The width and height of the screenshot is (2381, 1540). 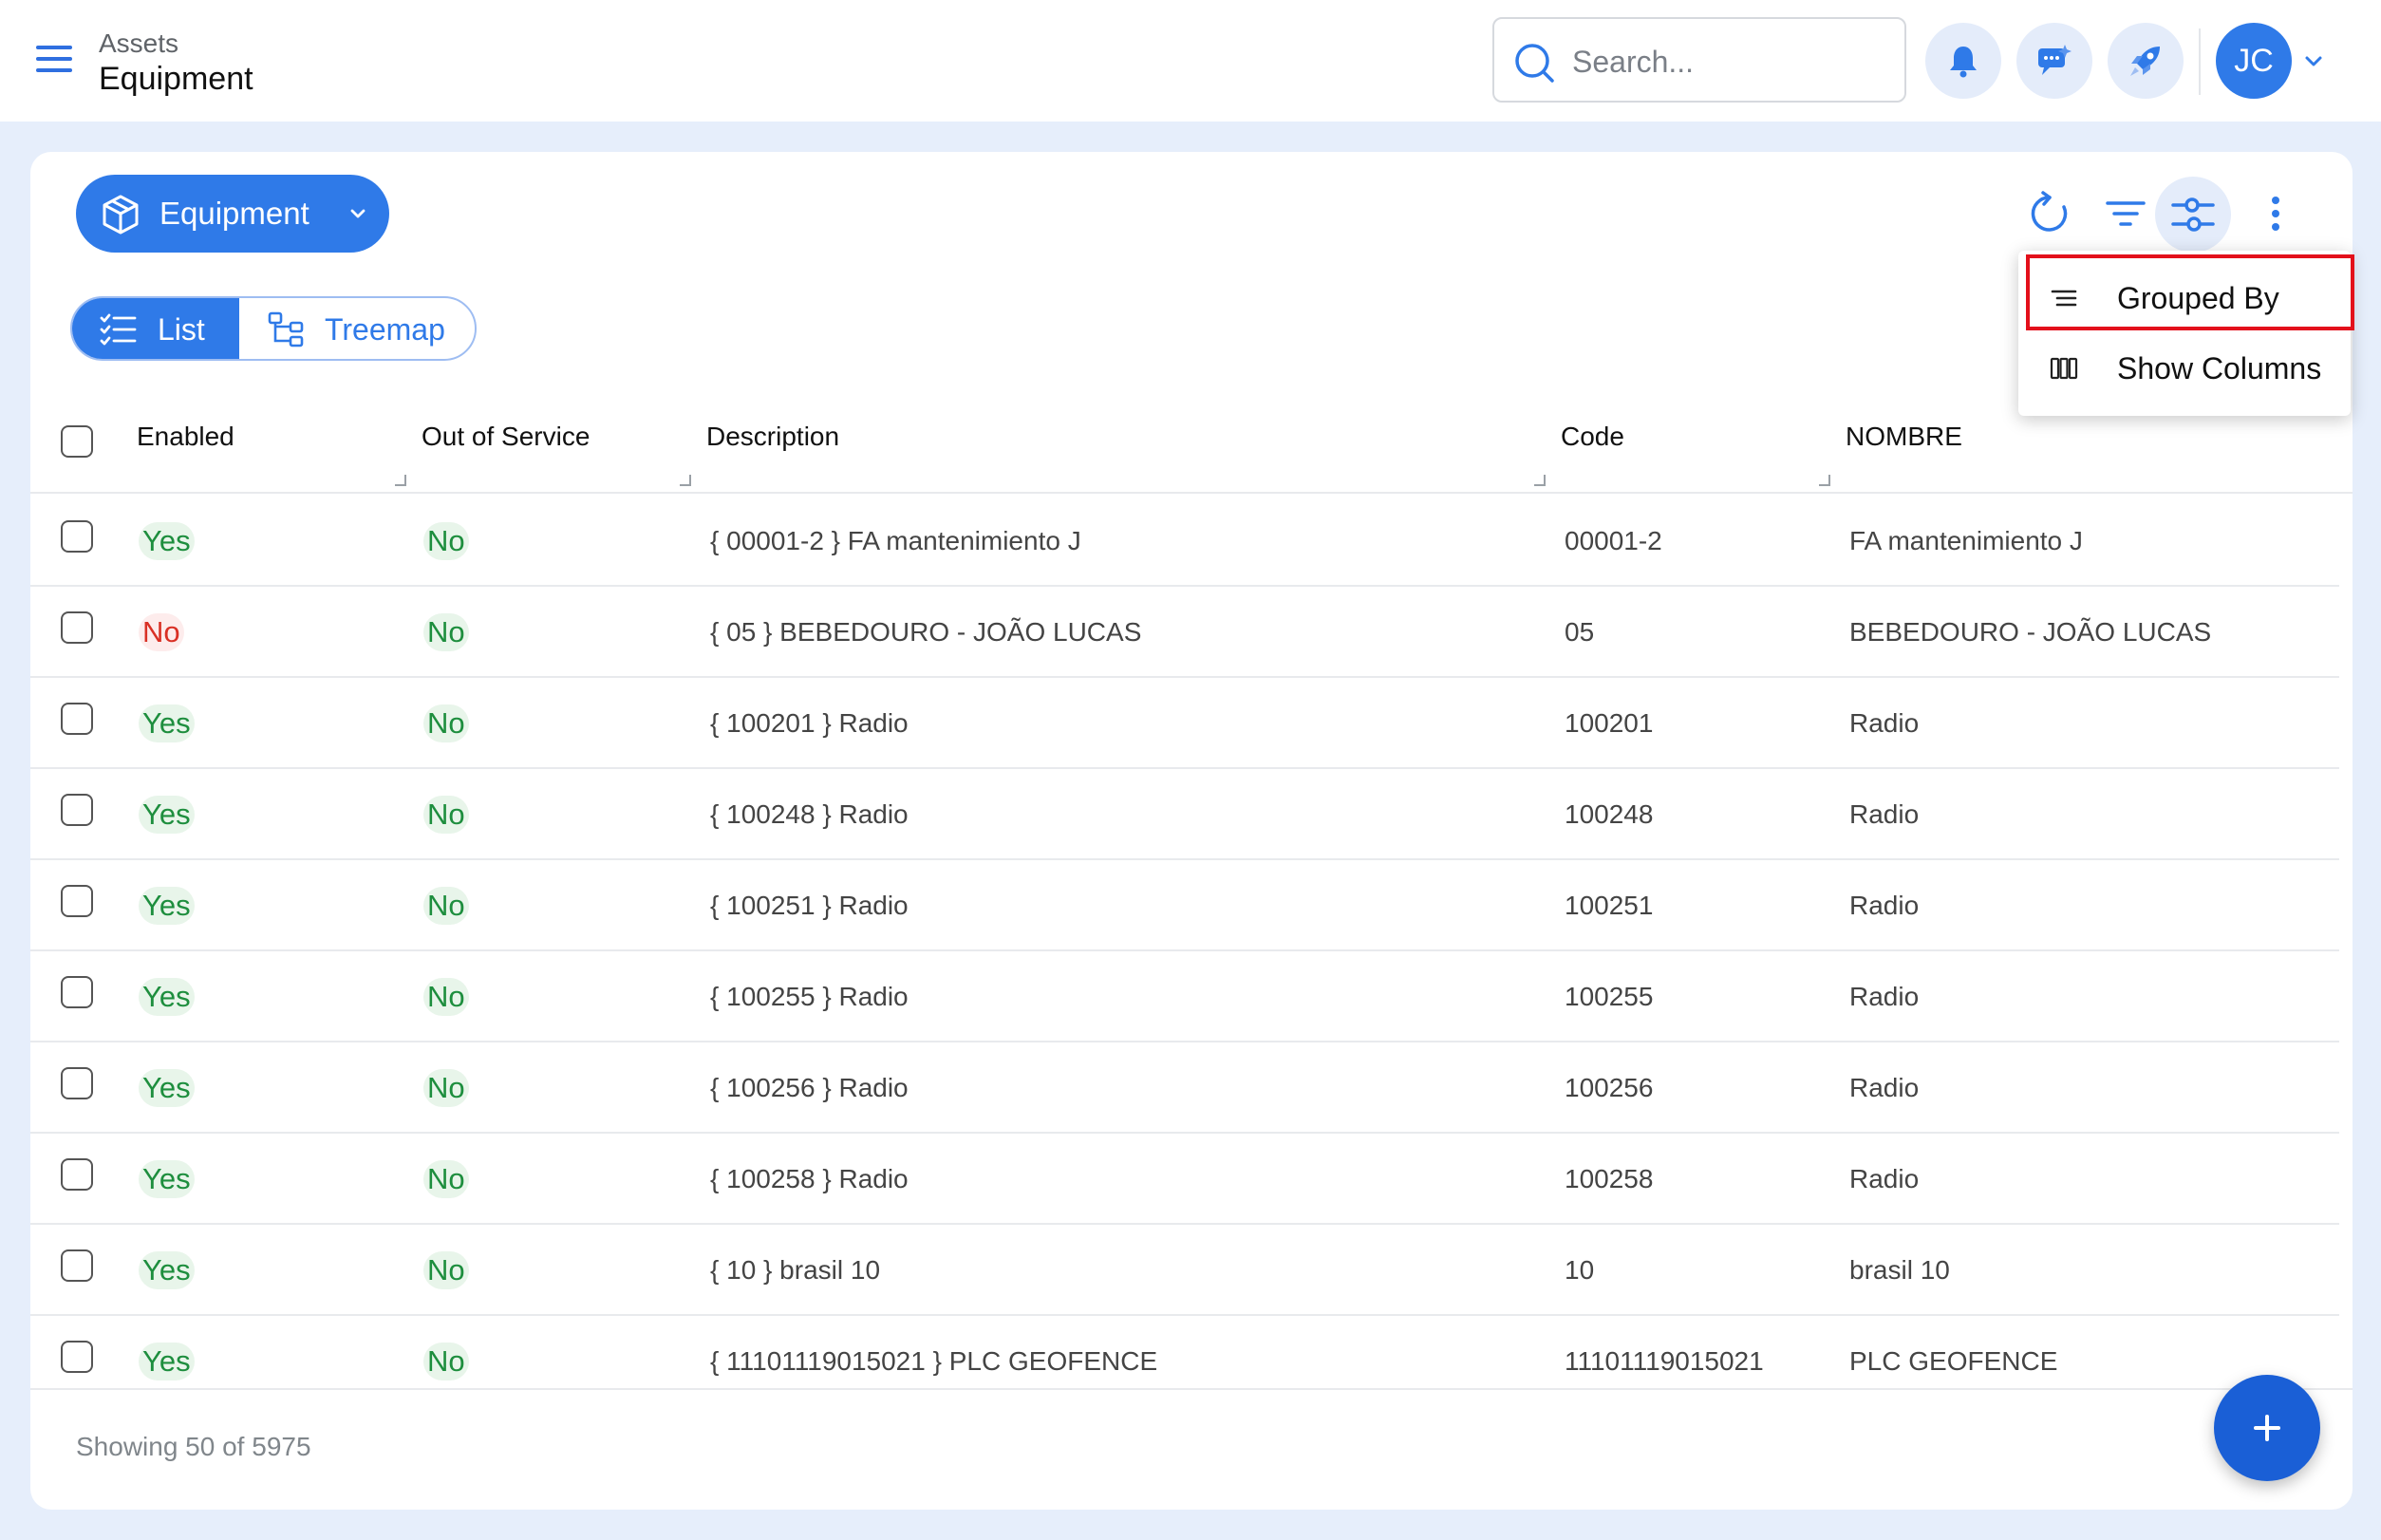 What do you see at coordinates (1904, 437) in the screenshot?
I see `column-header-nombre: NOMBRE` at bounding box center [1904, 437].